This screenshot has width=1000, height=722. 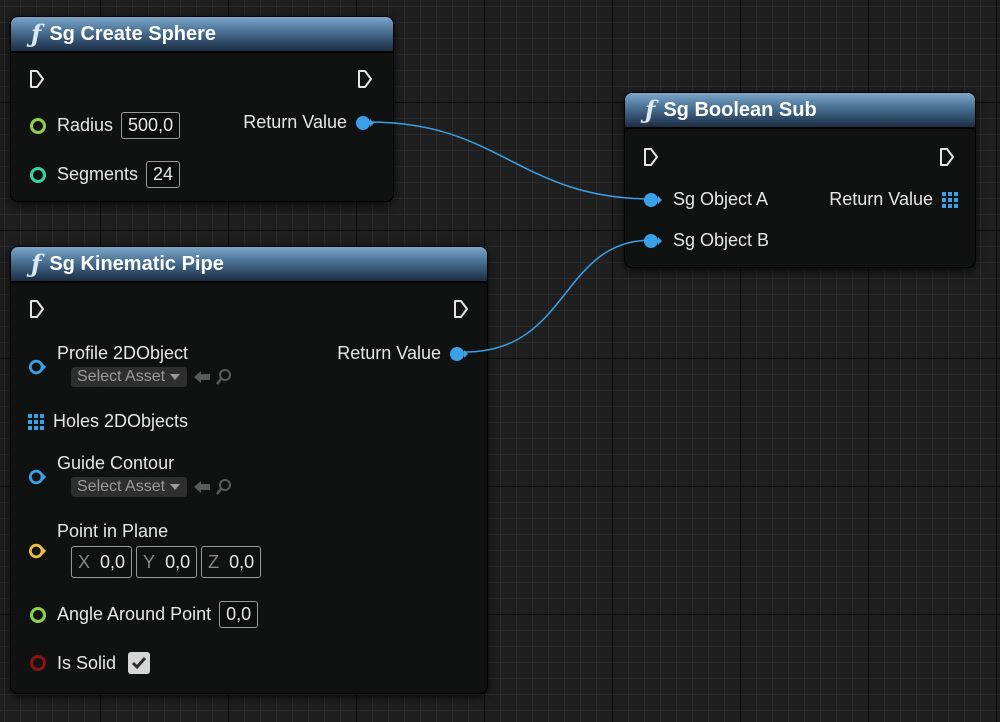 I want to click on node-header: ƒ Sg Create Sphere, so click(x=202, y=35).